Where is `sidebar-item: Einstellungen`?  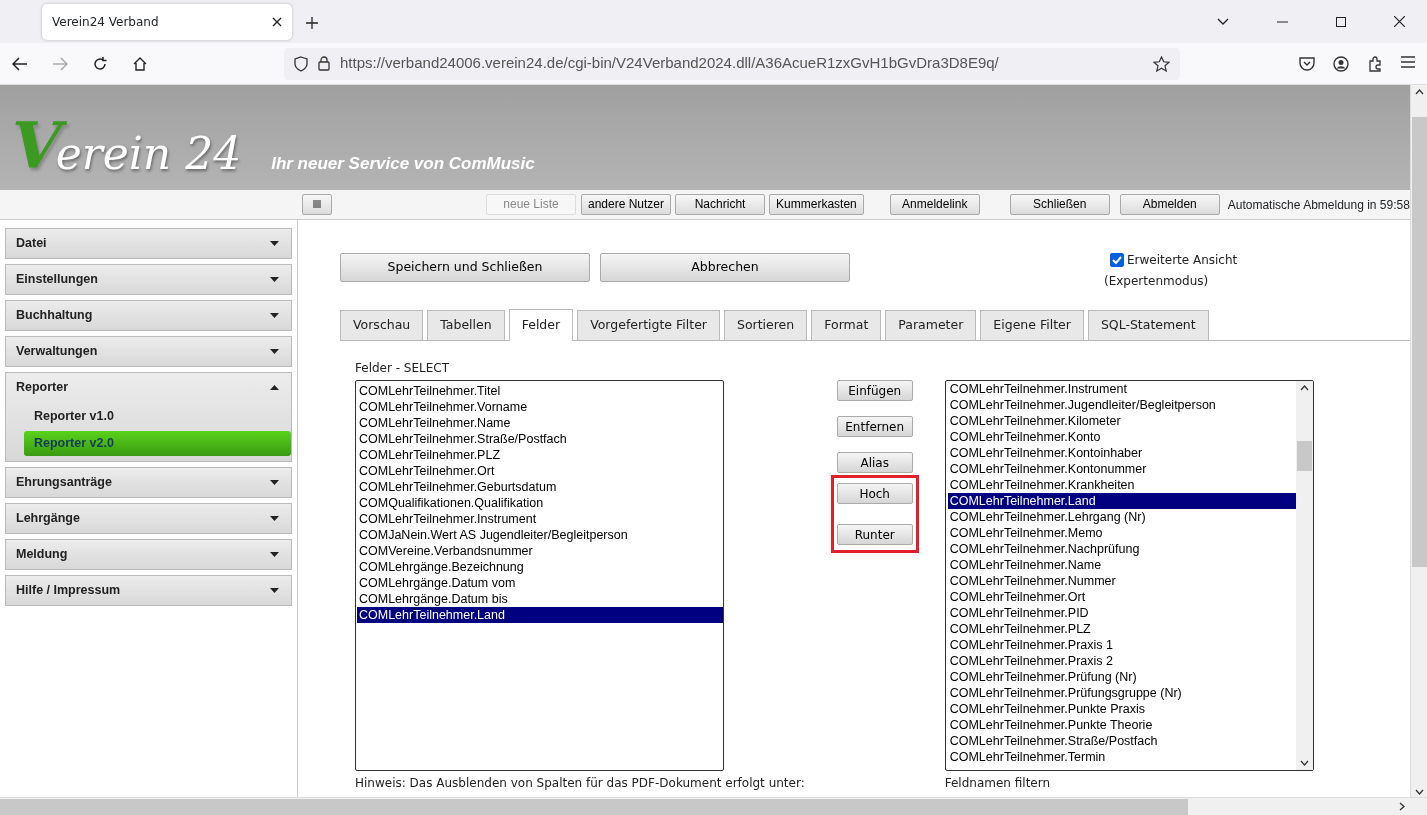 sidebar-item: Einstellungen is located at coordinates (148, 279).